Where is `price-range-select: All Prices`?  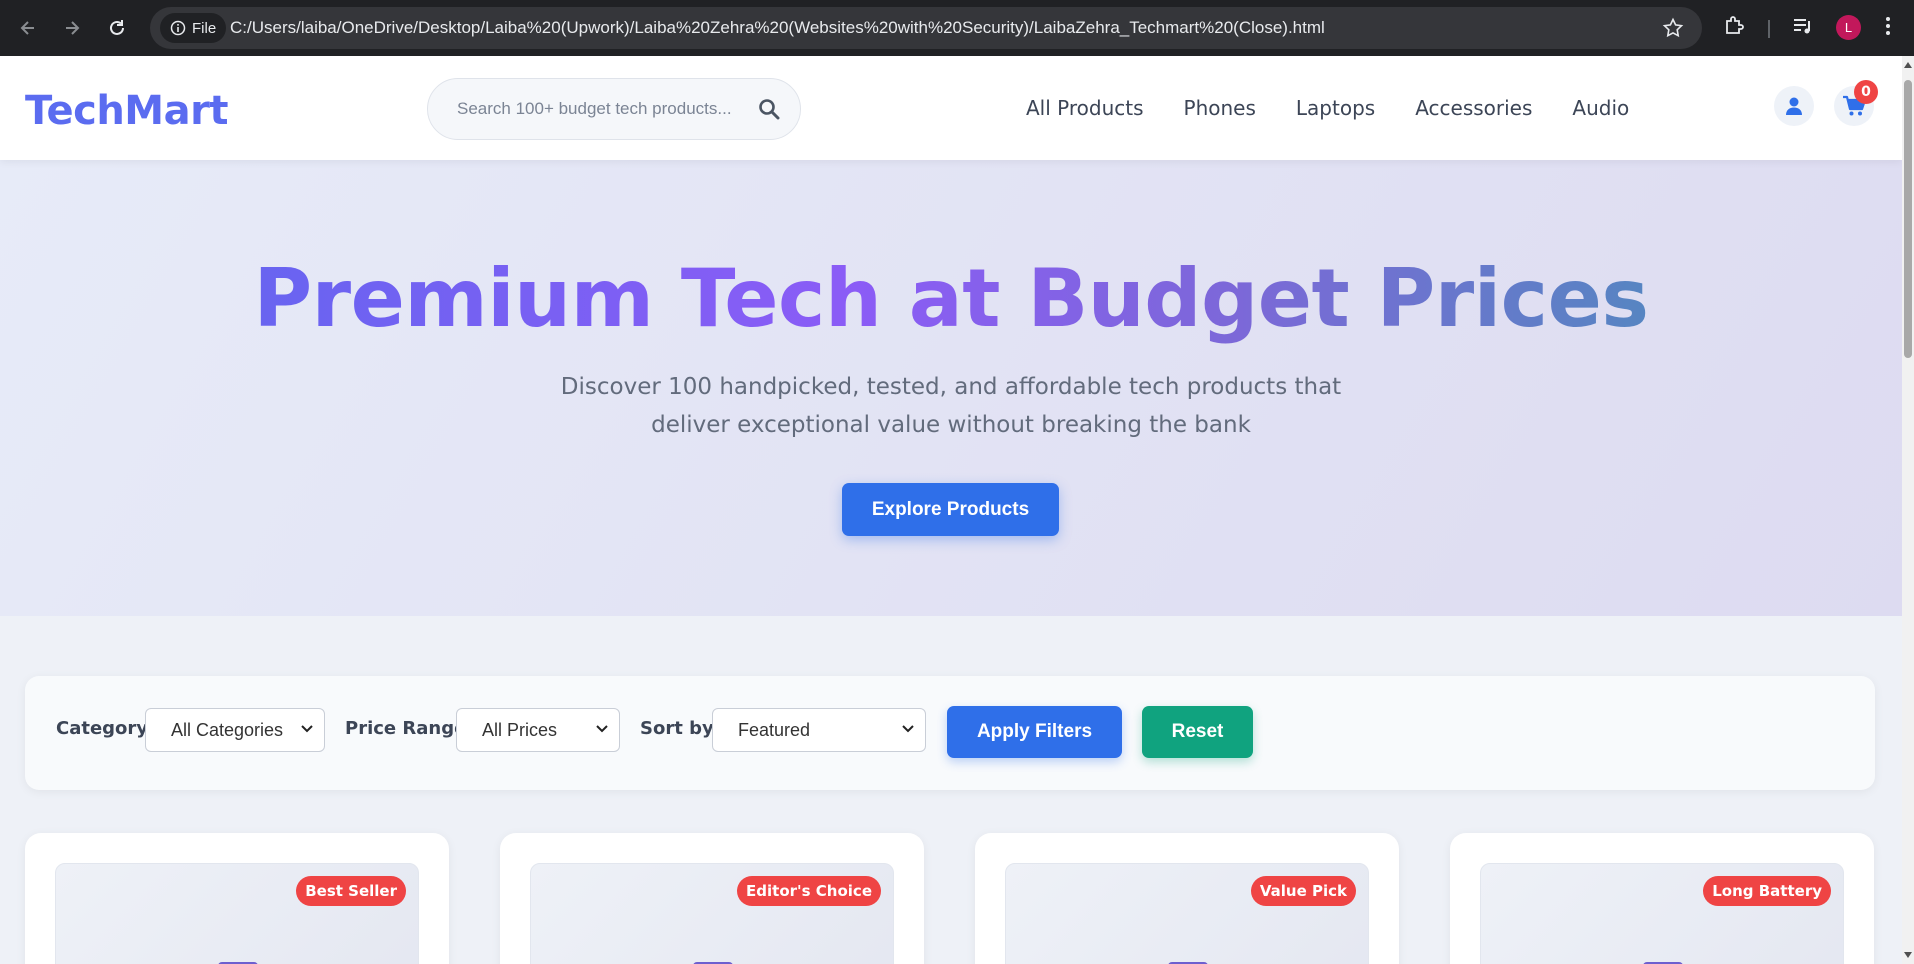 price-range-select: All Prices is located at coordinates (538, 730).